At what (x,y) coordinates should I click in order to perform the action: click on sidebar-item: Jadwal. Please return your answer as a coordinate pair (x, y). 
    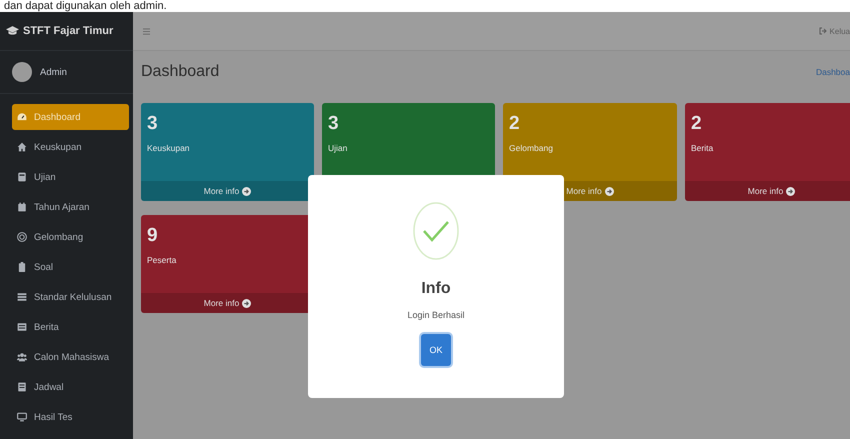
    Looking at the image, I should click on (70, 387).